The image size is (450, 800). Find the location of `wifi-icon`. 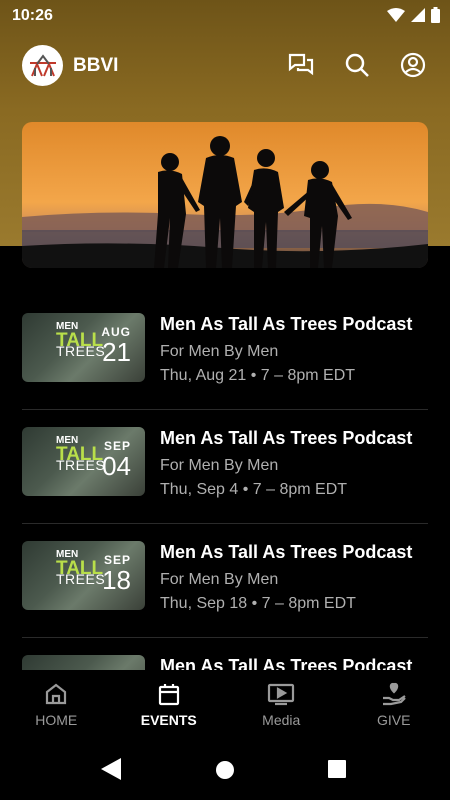

wifi-icon is located at coordinates (396, 15).